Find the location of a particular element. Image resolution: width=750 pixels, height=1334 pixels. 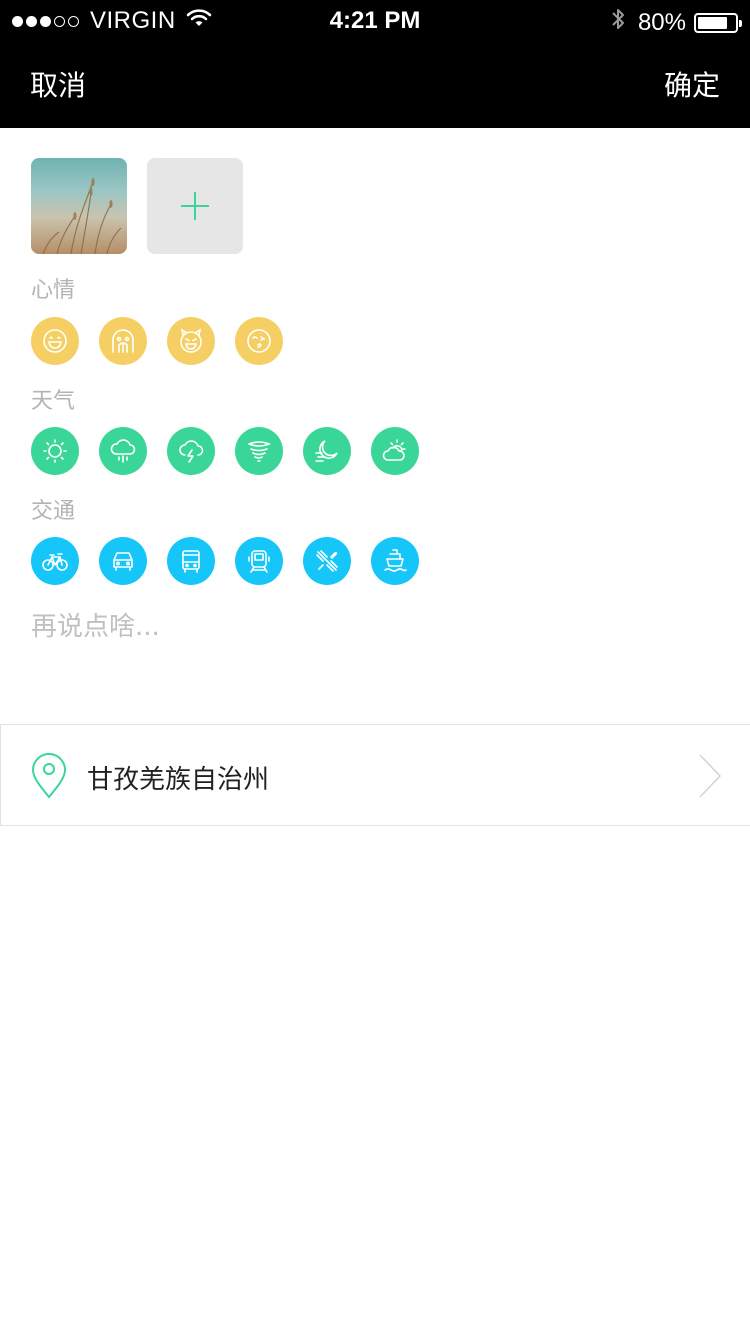

location-name: 甘孜羌族自治州 is located at coordinates (178, 780).